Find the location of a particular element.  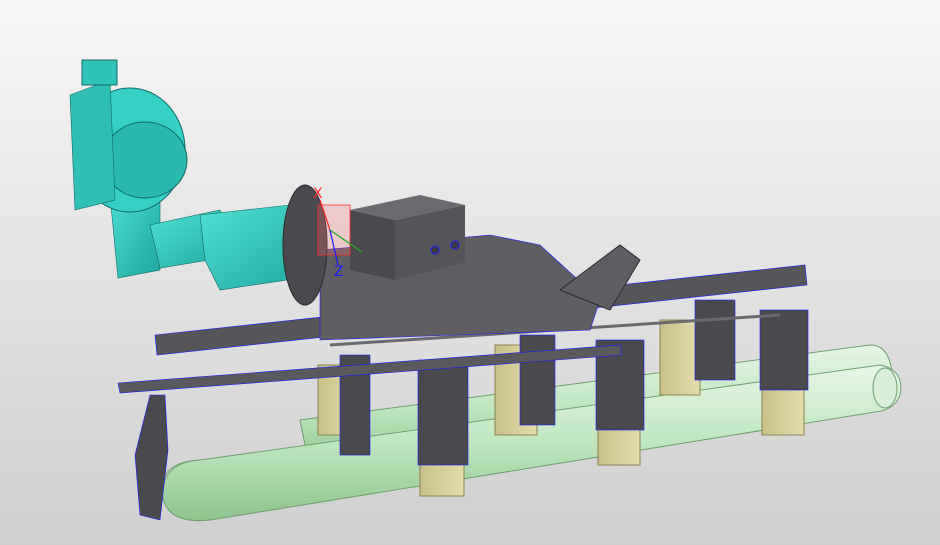

robot-arm is located at coordinates (198, 182).